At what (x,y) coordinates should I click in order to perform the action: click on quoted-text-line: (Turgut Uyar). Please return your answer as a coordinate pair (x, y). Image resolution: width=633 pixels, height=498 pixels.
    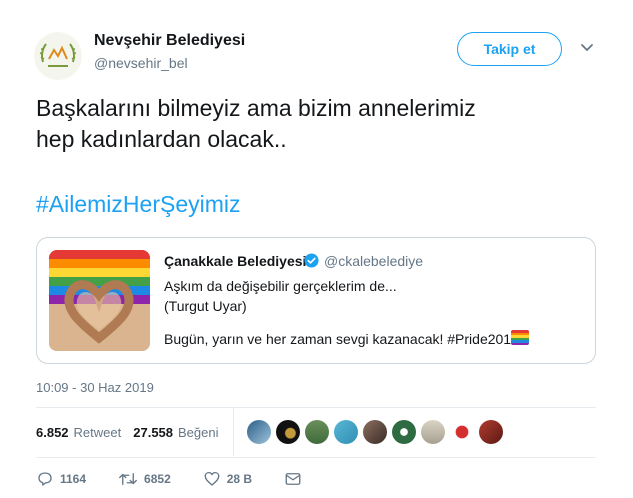
    Looking at the image, I should click on (205, 306).